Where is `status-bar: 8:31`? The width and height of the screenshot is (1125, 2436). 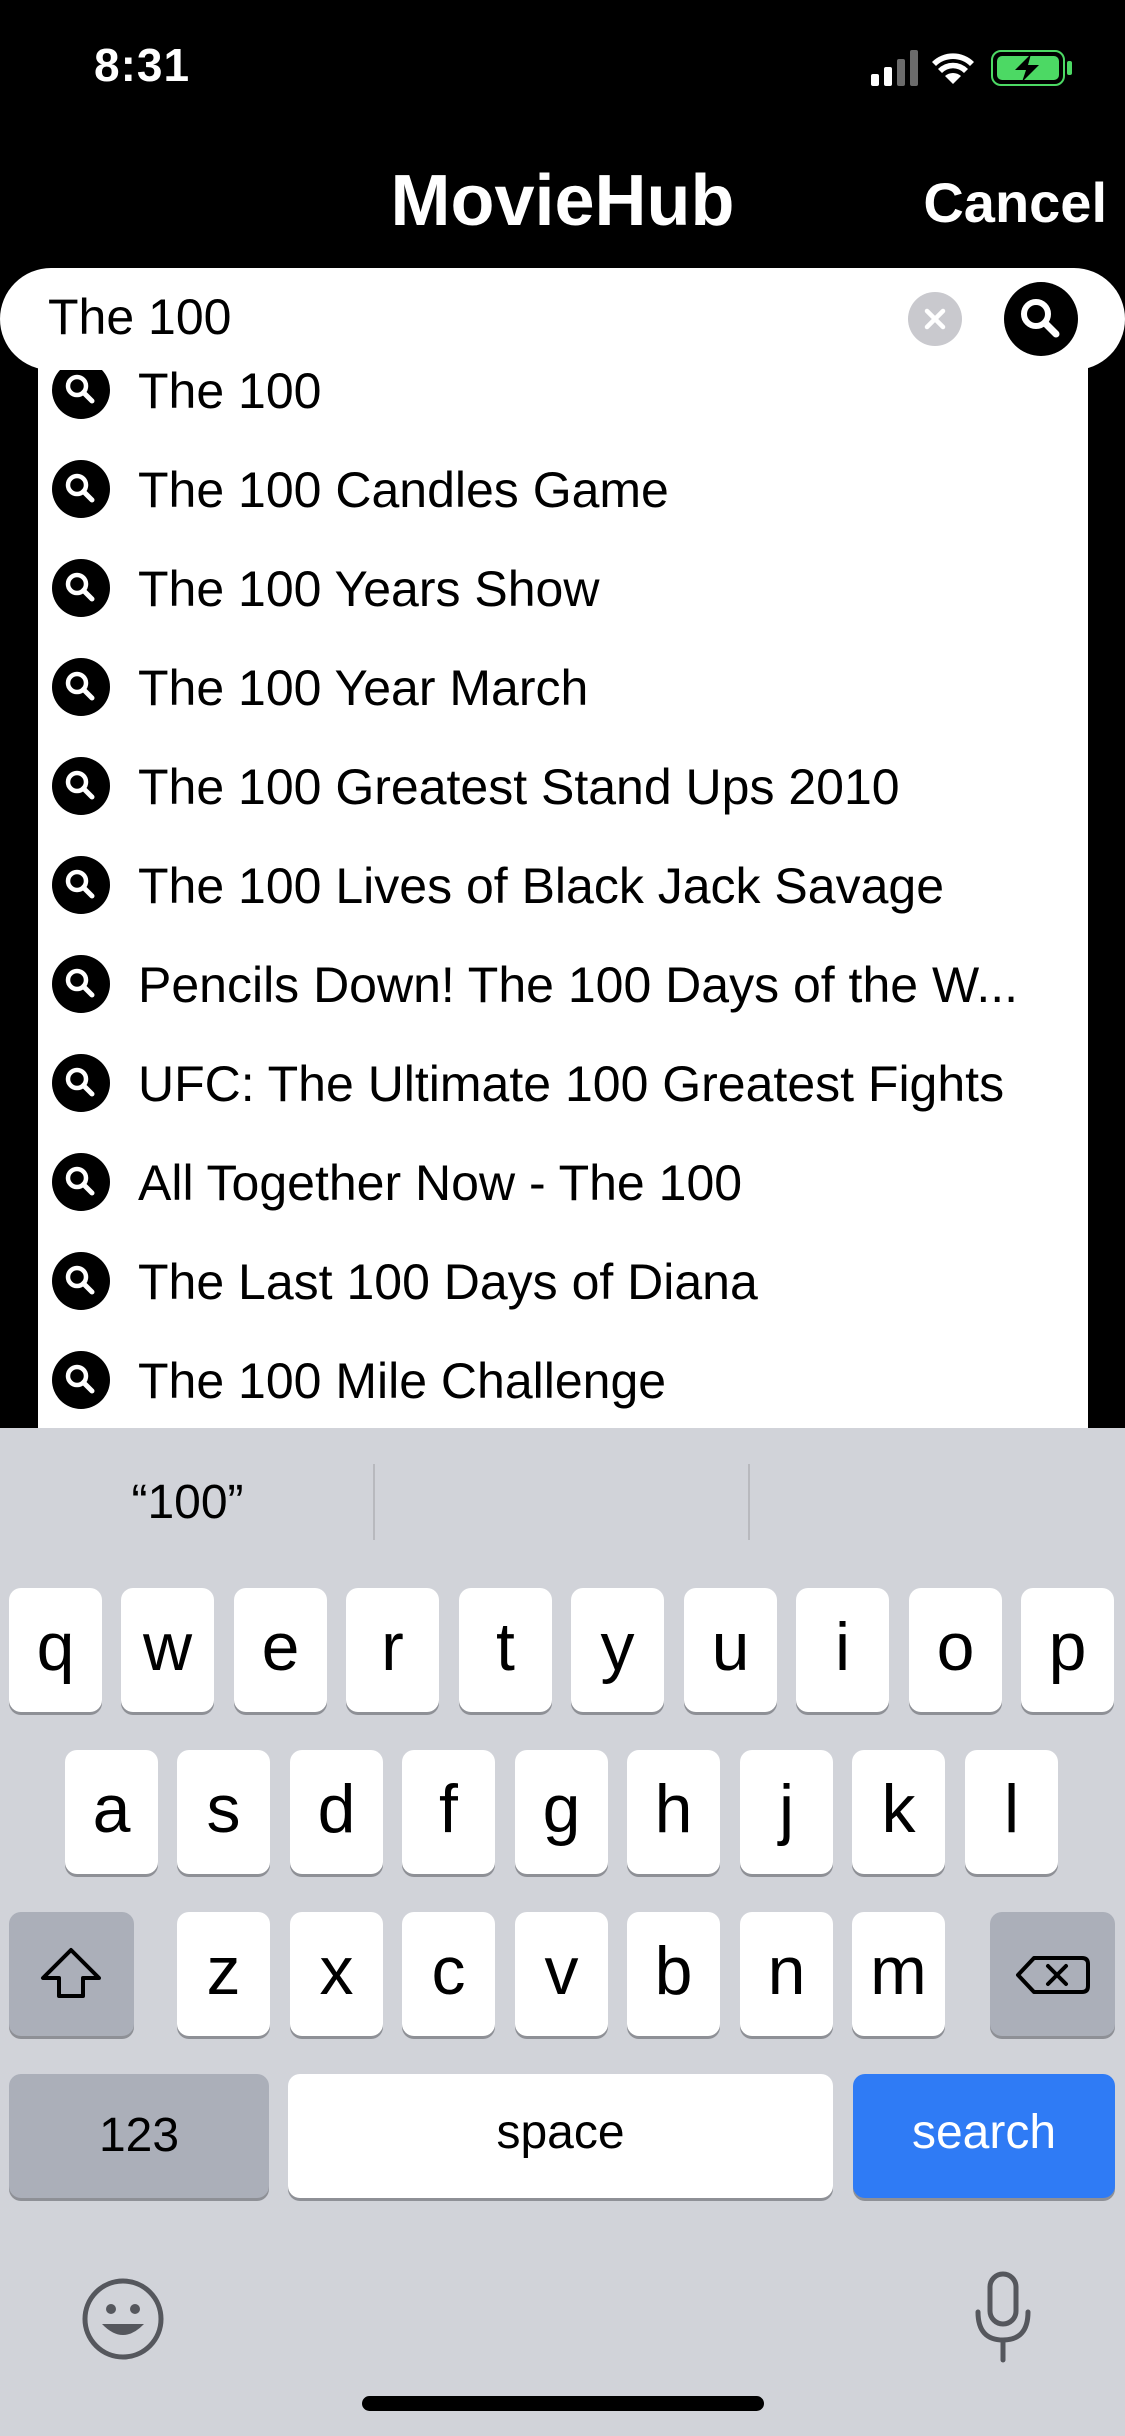
status-bar: 8:31 is located at coordinates (562, 70).